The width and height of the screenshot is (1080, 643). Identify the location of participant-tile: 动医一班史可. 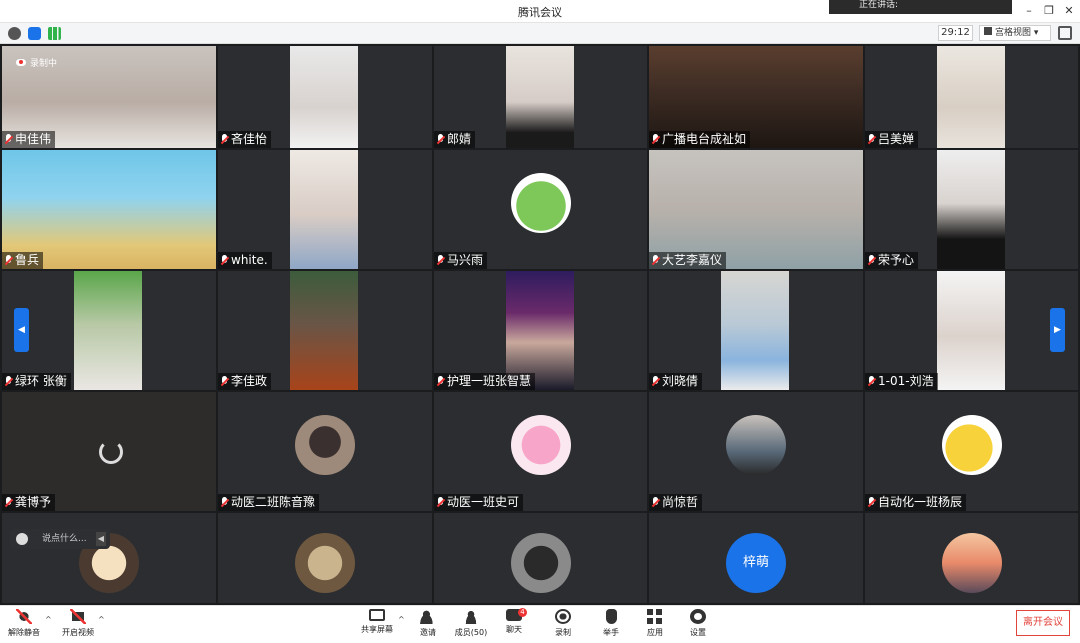
(540, 451).